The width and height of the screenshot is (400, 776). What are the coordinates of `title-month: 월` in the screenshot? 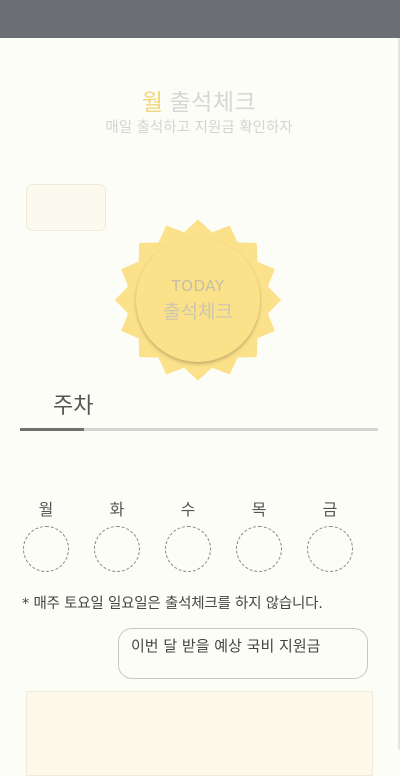 It's located at (152, 103).